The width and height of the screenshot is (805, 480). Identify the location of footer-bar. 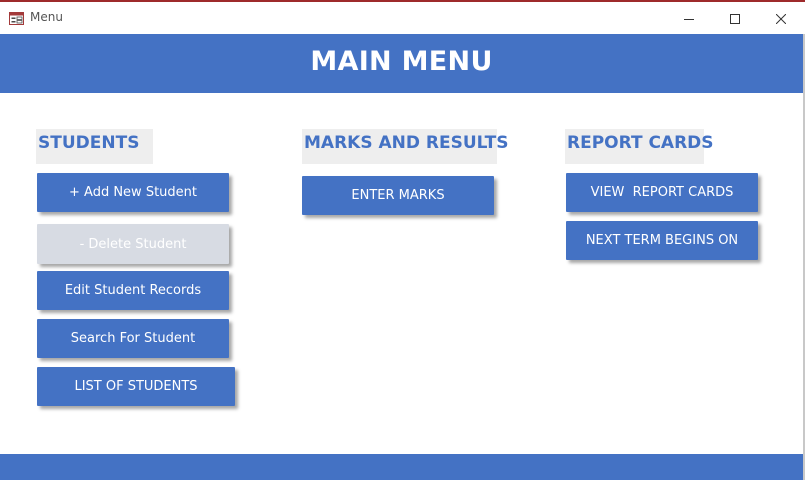
(401, 467).